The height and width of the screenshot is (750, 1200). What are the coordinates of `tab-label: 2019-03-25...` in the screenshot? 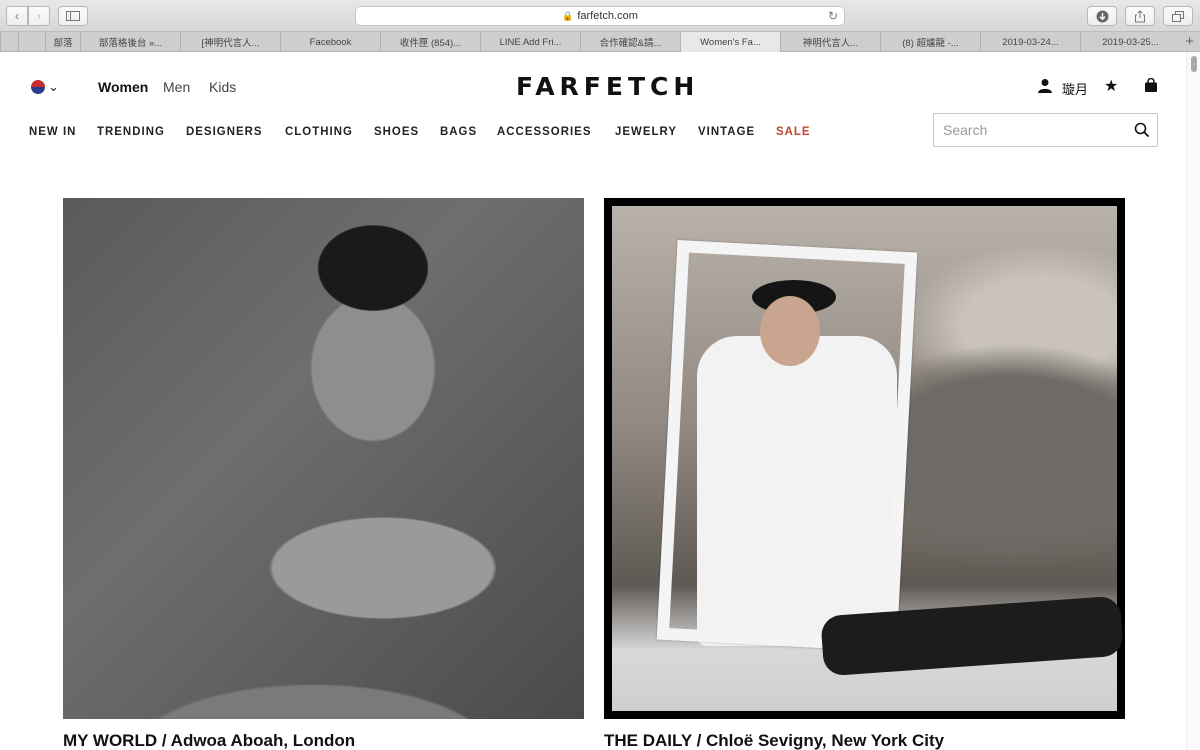 It's located at (1130, 42).